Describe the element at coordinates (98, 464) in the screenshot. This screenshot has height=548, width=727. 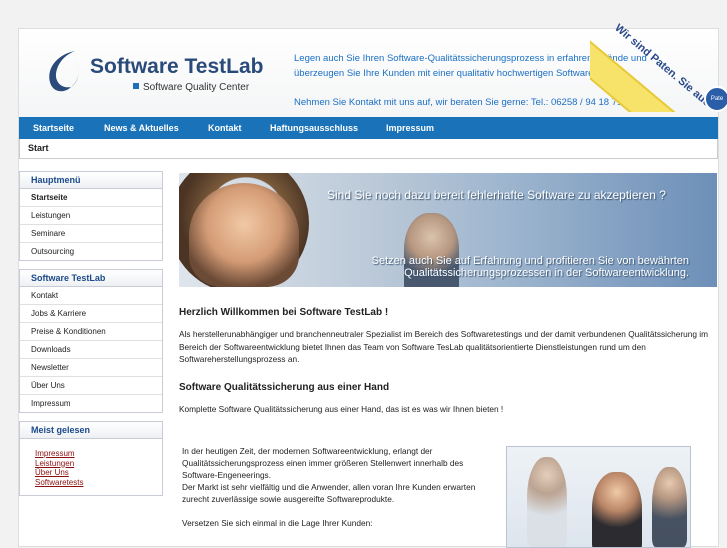
I see `most-read-link: Leistungen` at that location.